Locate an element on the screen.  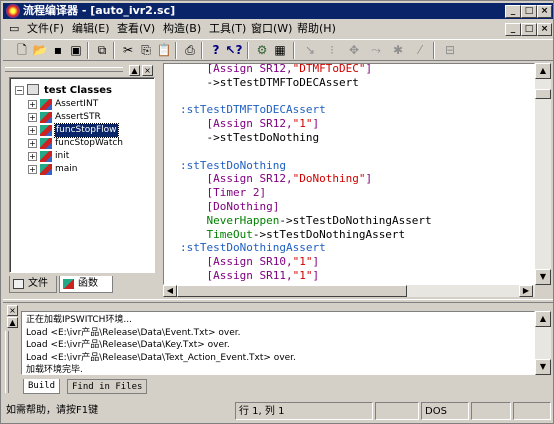
code-token: [DoNothing] is located at coordinates (243, 206).